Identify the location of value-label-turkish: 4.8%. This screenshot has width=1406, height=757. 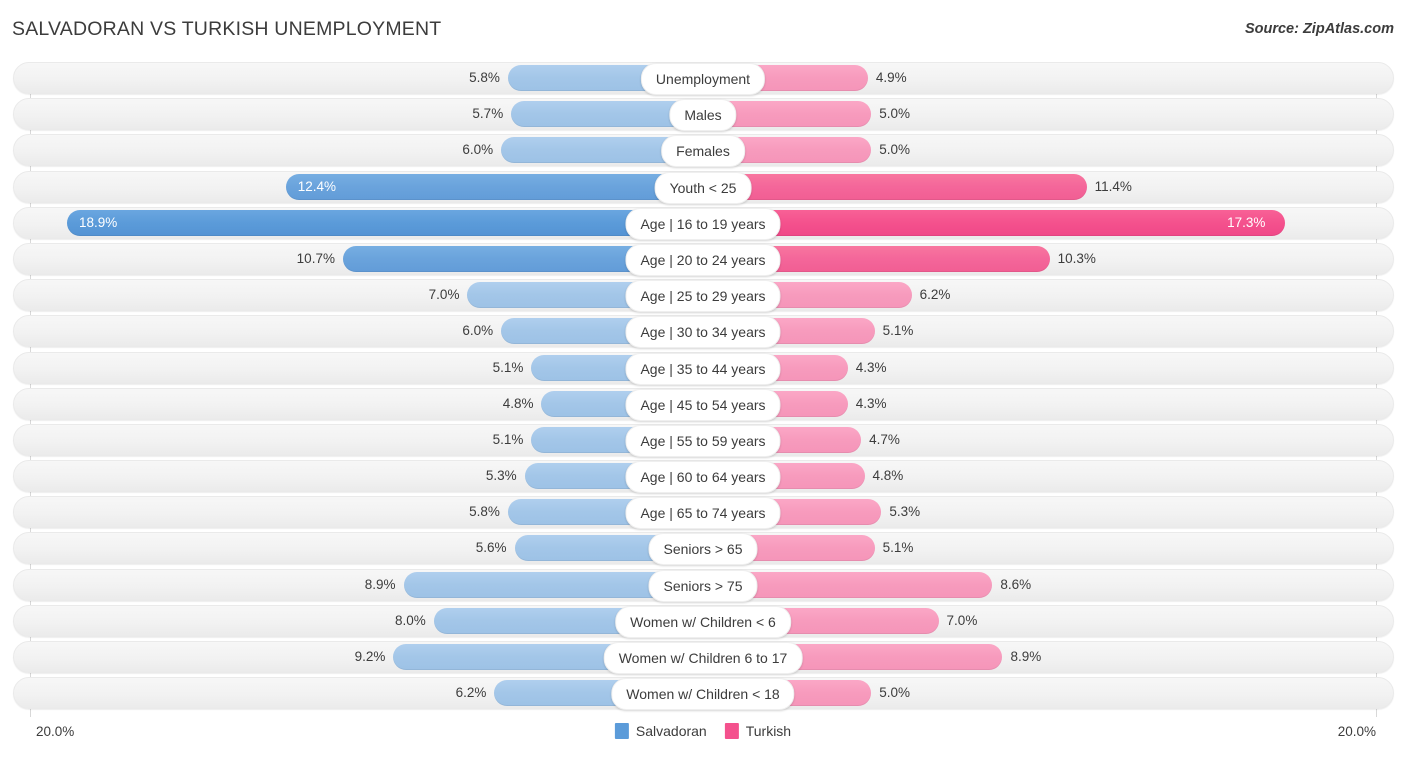
(888, 476).